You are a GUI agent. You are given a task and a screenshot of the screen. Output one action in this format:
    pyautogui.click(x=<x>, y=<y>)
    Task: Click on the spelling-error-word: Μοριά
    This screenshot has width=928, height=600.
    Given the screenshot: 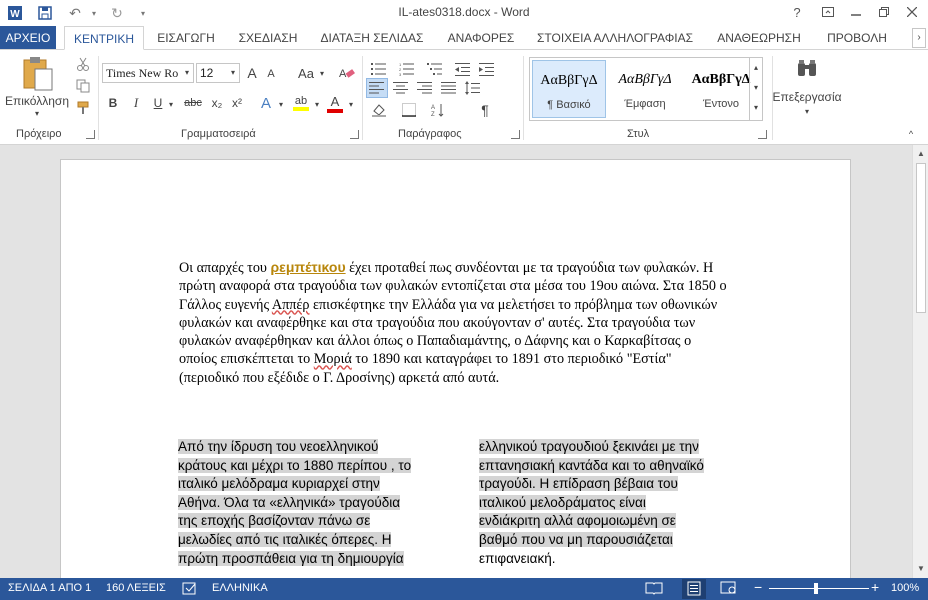 What is the action you would take?
    pyautogui.click(x=333, y=359)
    